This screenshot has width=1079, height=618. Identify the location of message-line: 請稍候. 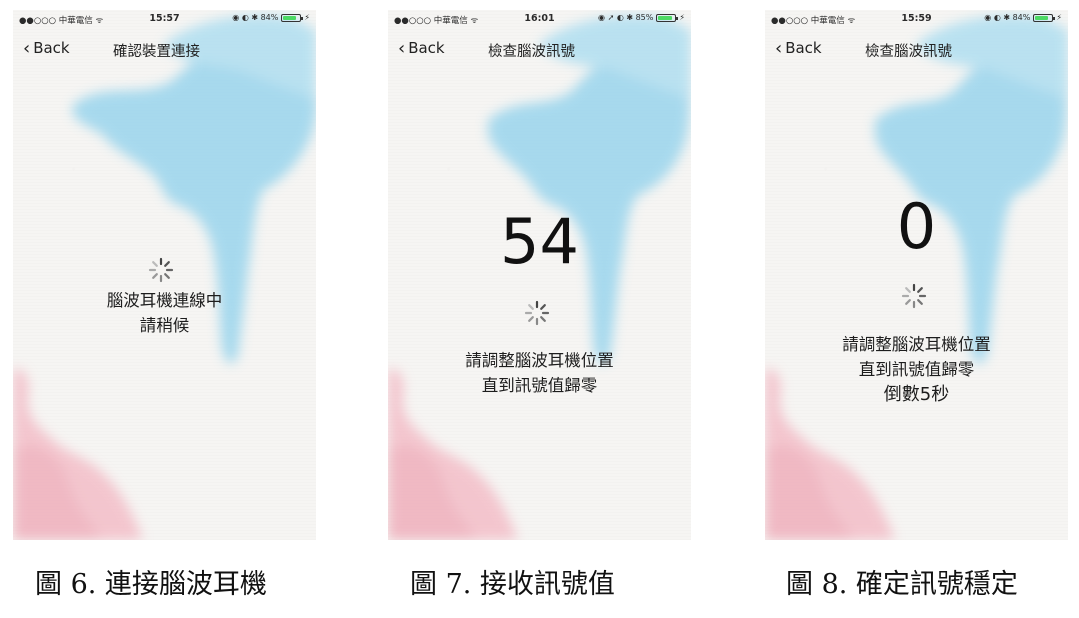
(164, 325).